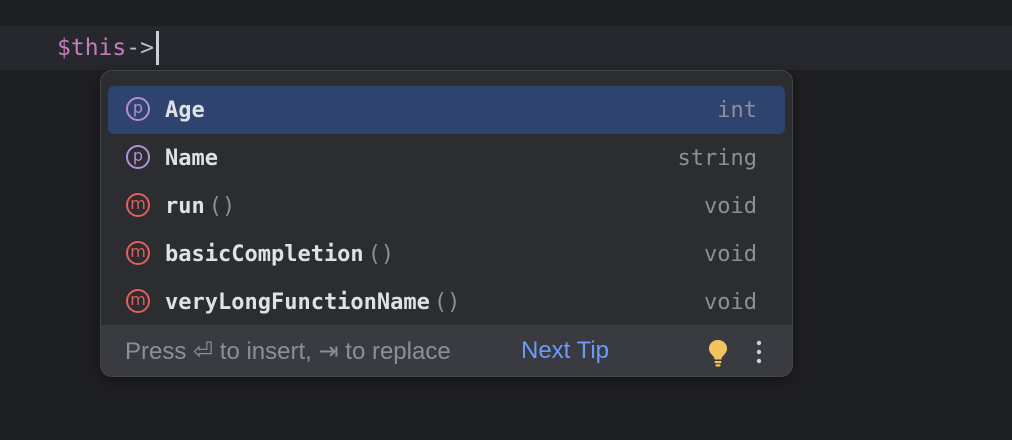 This screenshot has width=1012, height=440. I want to click on completion-footer: Press ⏎ to insert, ⇥ to replace Next Tip, so click(446, 350).